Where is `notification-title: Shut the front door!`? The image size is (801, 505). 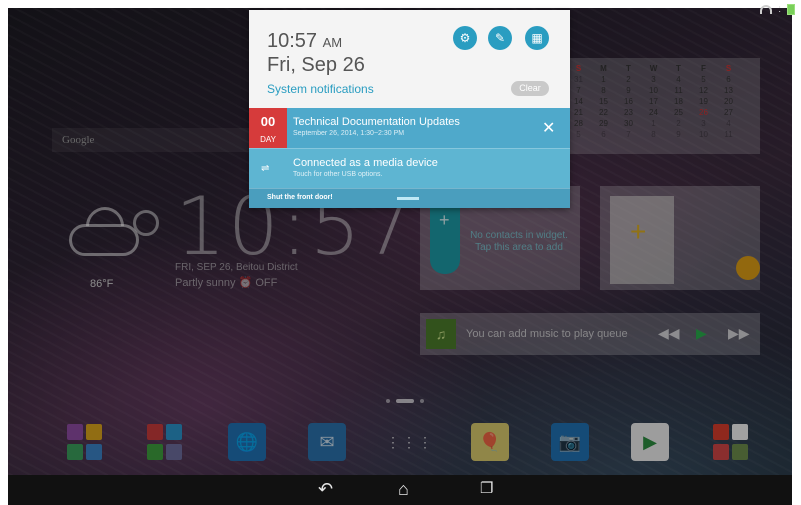 notification-title: Shut the front door! is located at coordinates (300, 197).